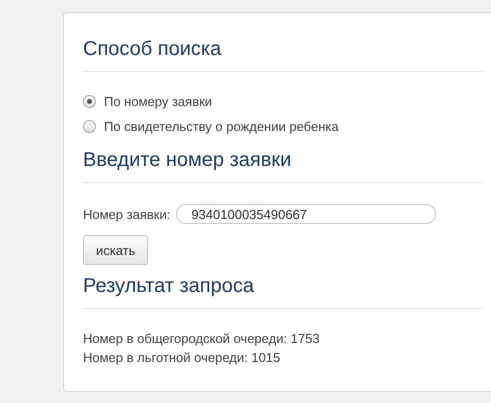  What do you see at coordinates (182, 357) in the screenshot?
I see `result-text: Номер в льготной очереди: 1015` at bounding box center [182, 357].